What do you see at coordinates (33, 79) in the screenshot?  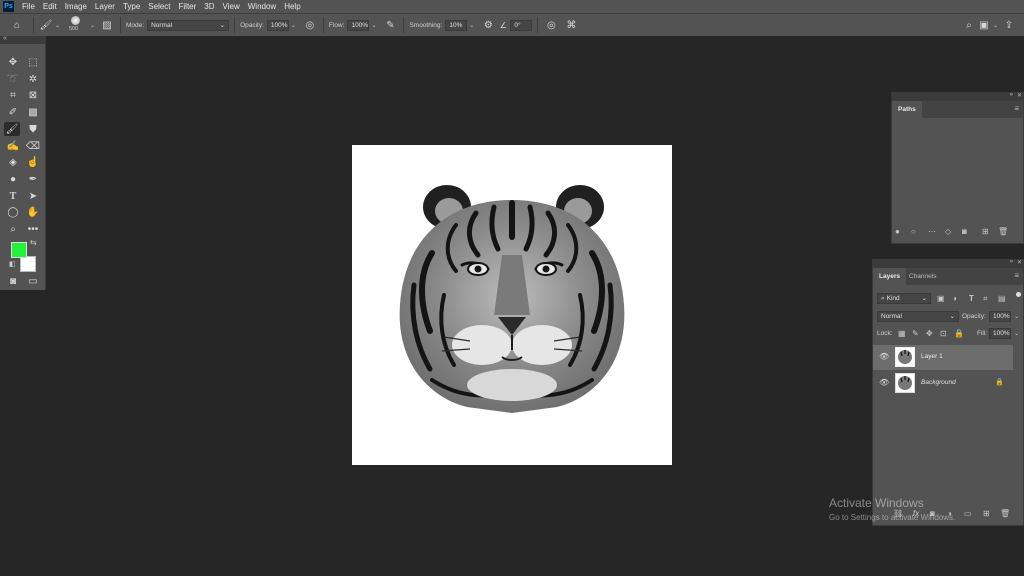 I see `magic-wand-tool-icon: ✲` at bounding box center [33, 79].